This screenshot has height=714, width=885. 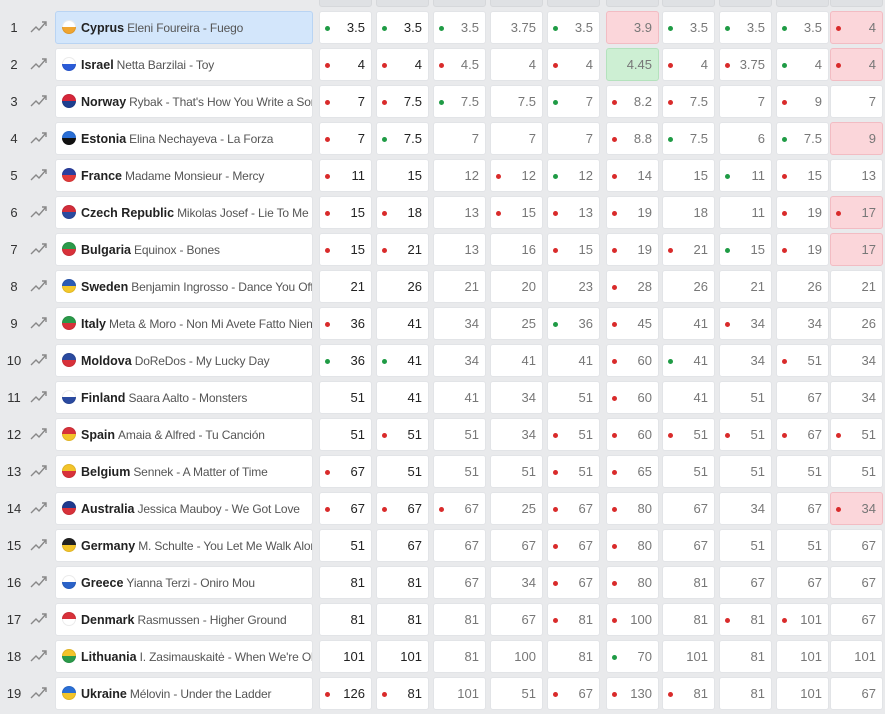 I want to click on odds-cell: 4.5, so click(x=459, y=64).